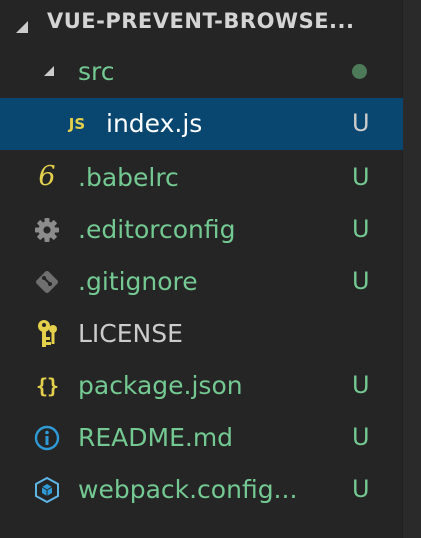  I want to click on file-label: package.json, so click(160, 385).